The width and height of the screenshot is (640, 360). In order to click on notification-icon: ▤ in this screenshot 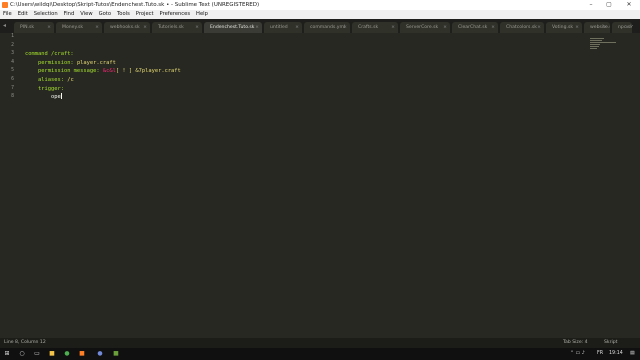, I will do `click(632, 354)`.